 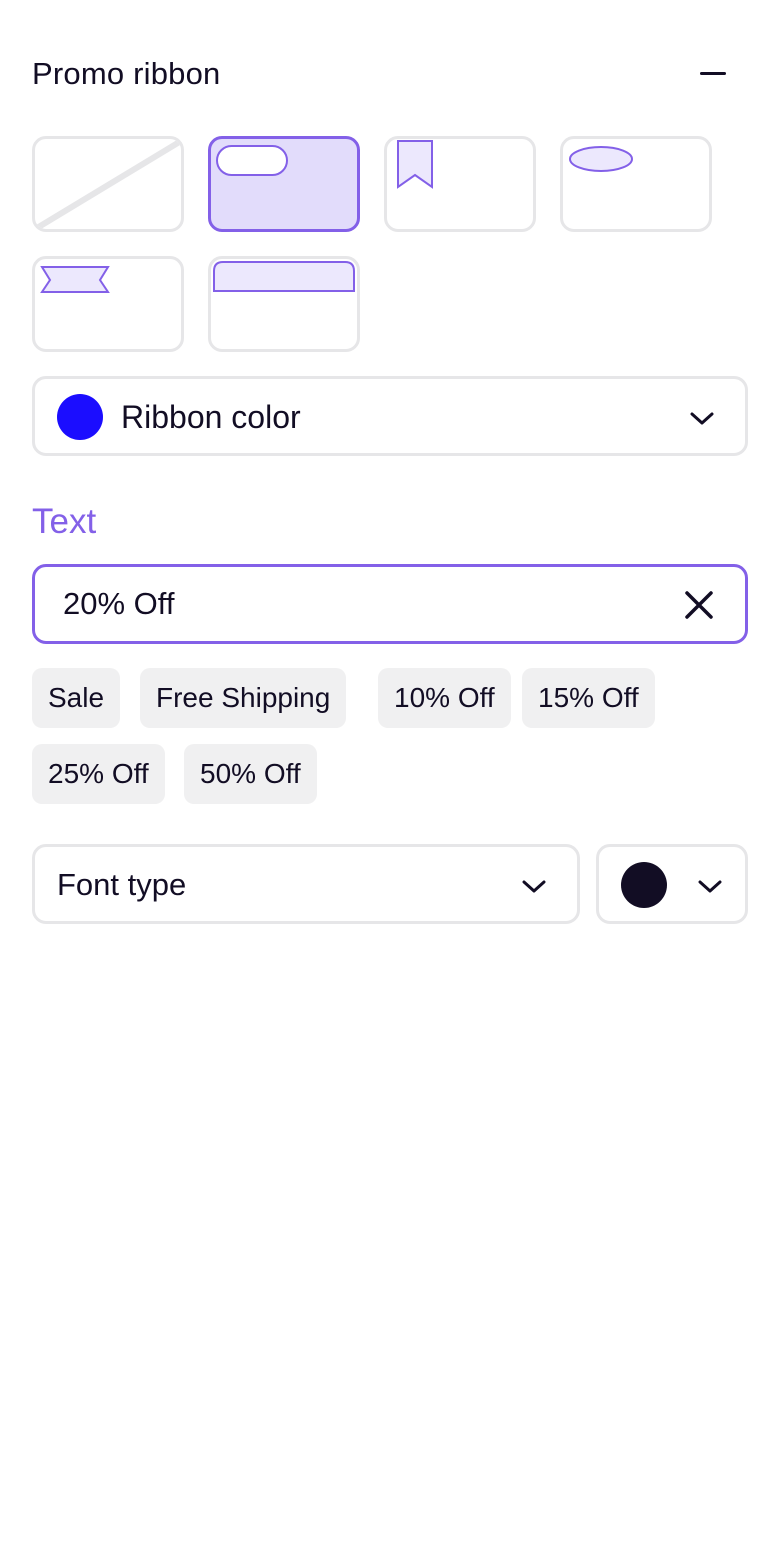 What do you see at coordinates (250, 774) in the screenshot?
I see `suggestion-chip: 50% Off` at bounding box center [250, 774].